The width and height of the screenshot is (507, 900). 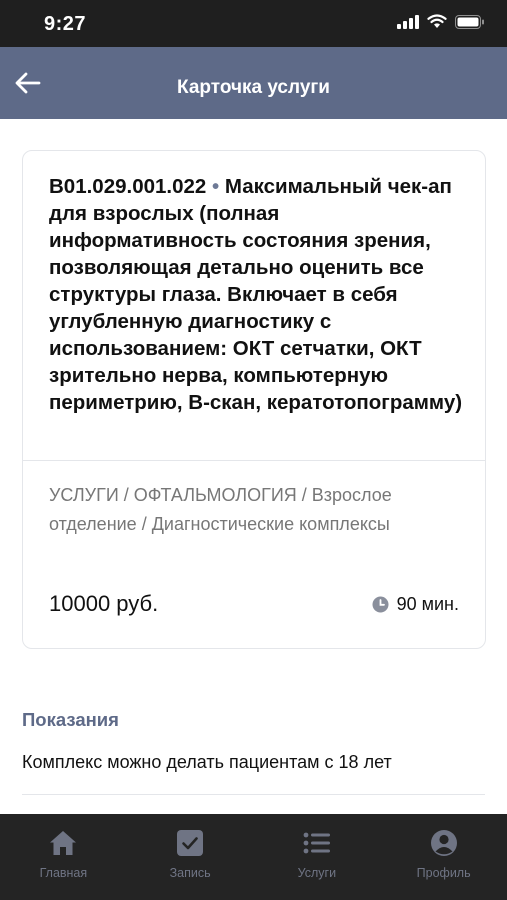 I want to click on tab-booking: Запись, so click(x=190, y=857).